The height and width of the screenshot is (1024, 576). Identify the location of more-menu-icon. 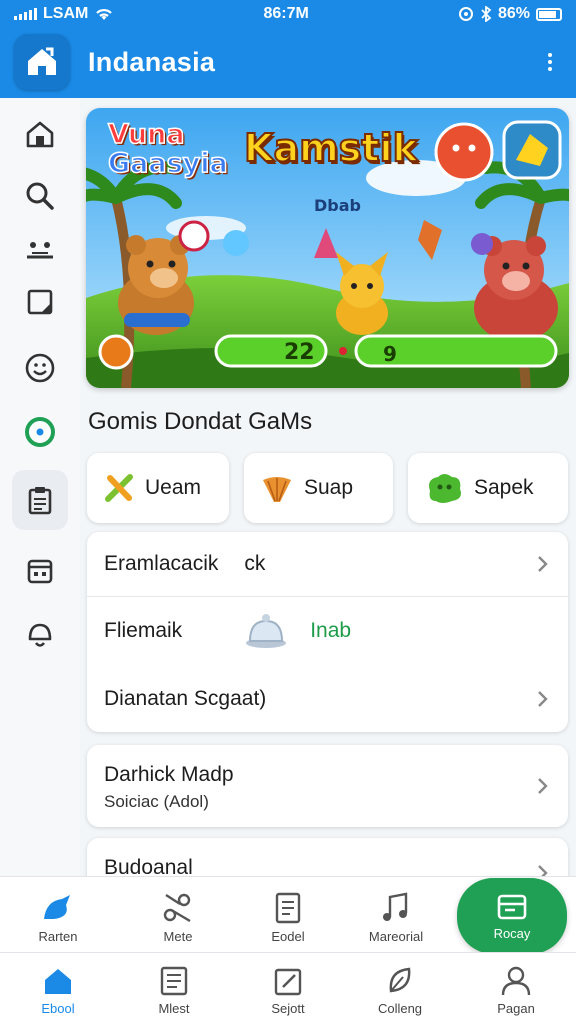
(550, 62).